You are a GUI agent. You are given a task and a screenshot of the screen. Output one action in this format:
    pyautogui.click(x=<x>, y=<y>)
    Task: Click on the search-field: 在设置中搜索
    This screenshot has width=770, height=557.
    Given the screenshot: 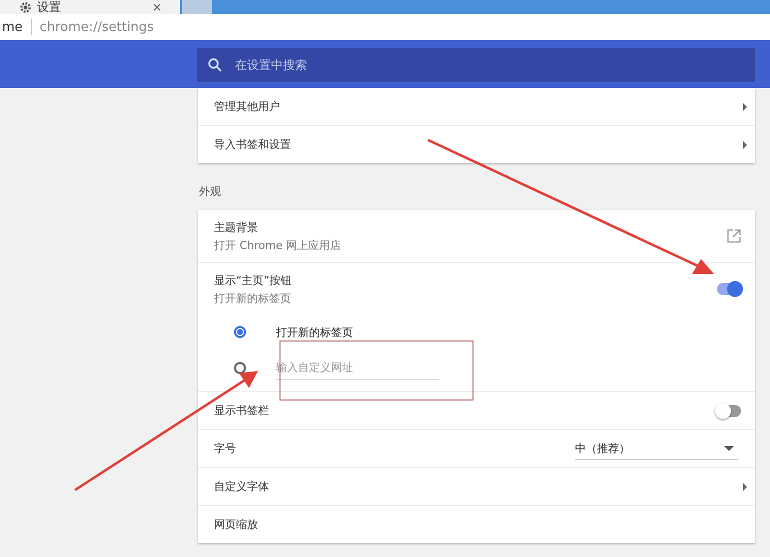 What is the action you would take?
    pyautogui.click(x=476, y=65)
    